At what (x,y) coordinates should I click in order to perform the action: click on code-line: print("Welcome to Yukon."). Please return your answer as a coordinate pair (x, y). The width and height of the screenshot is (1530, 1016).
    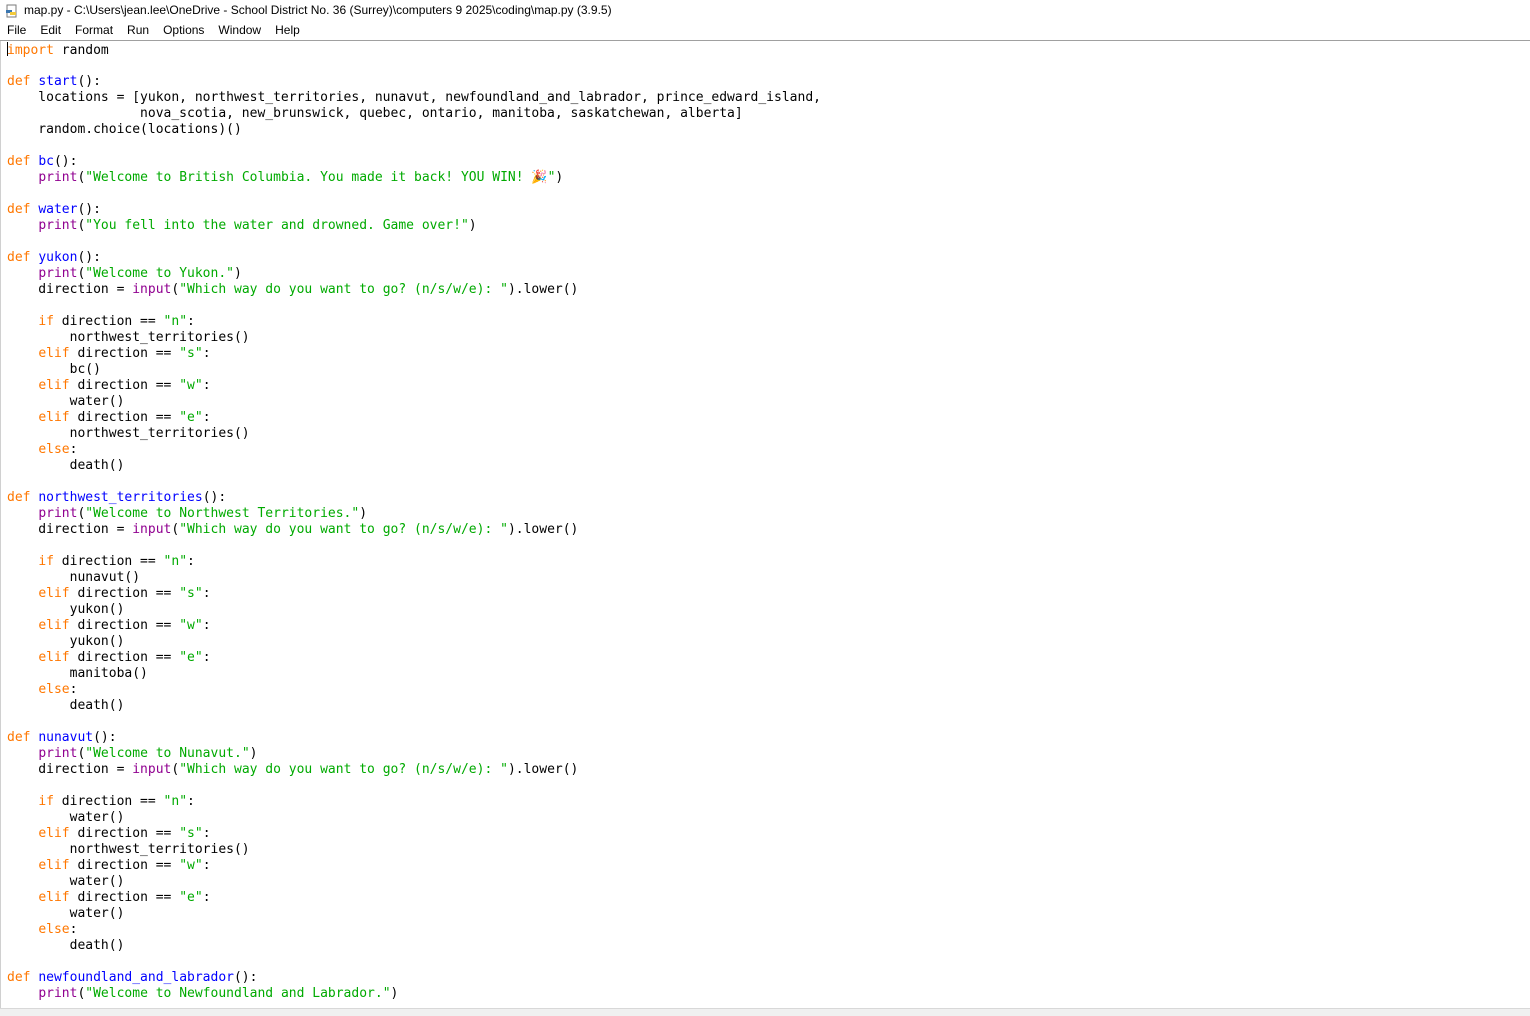
    Looking at the image, I should click on (768, 274).